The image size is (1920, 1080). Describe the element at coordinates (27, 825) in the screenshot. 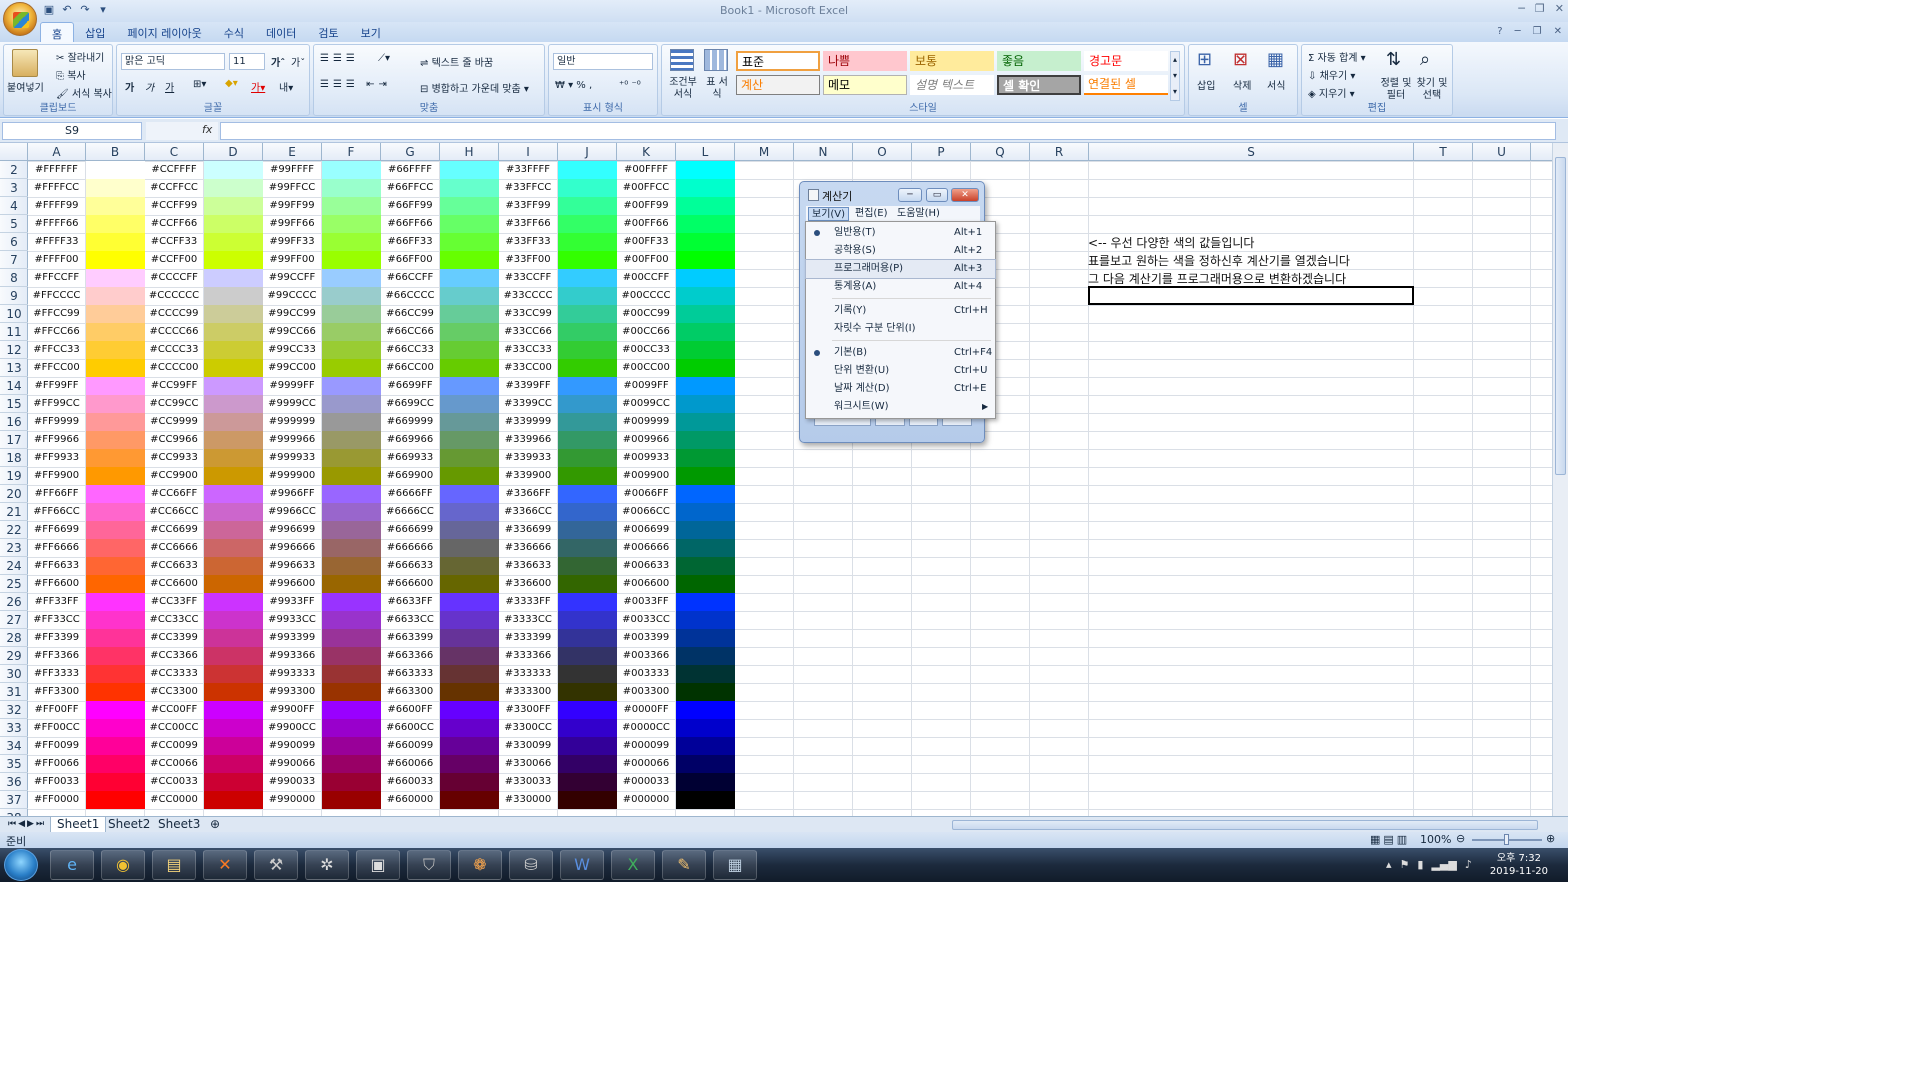

I see `sheet-nav-buttons: ⏮◀▶⏭` at that location.